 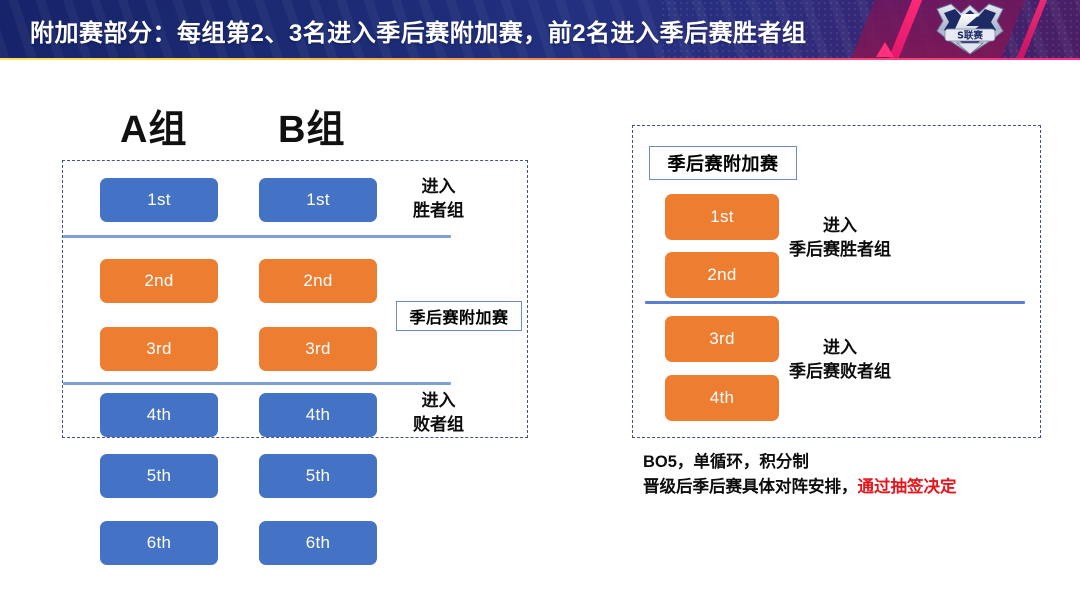 I want to click on rank-box-b-6th: 6th, so click(x=318, y=543).